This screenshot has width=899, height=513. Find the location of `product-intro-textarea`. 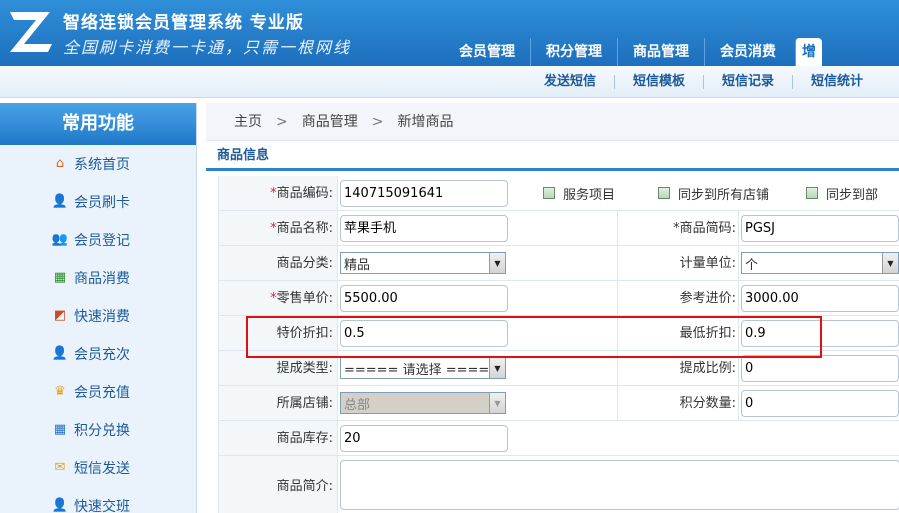

product-intro-textarea is located at coordinates (619, 485).